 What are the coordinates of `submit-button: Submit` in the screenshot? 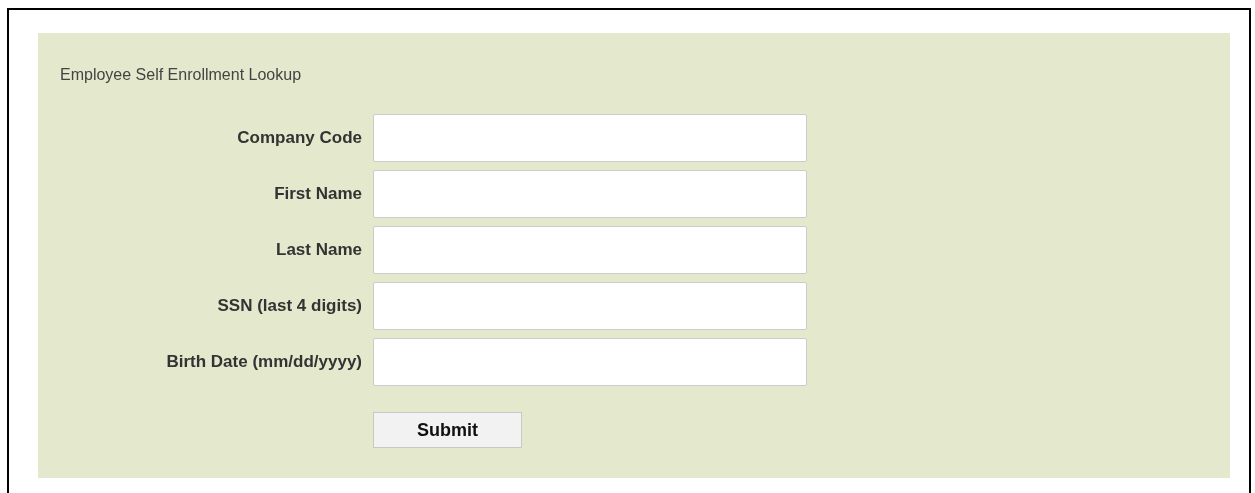 It's located at (447, 430).